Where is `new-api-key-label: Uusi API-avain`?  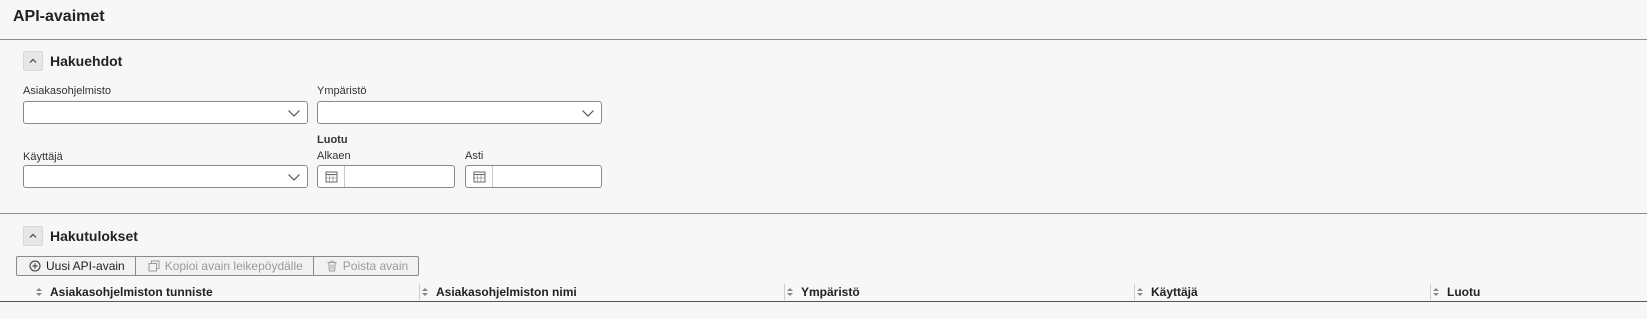 new-api-key-label: Uusi API-avain is located at coordinates (85, 266).